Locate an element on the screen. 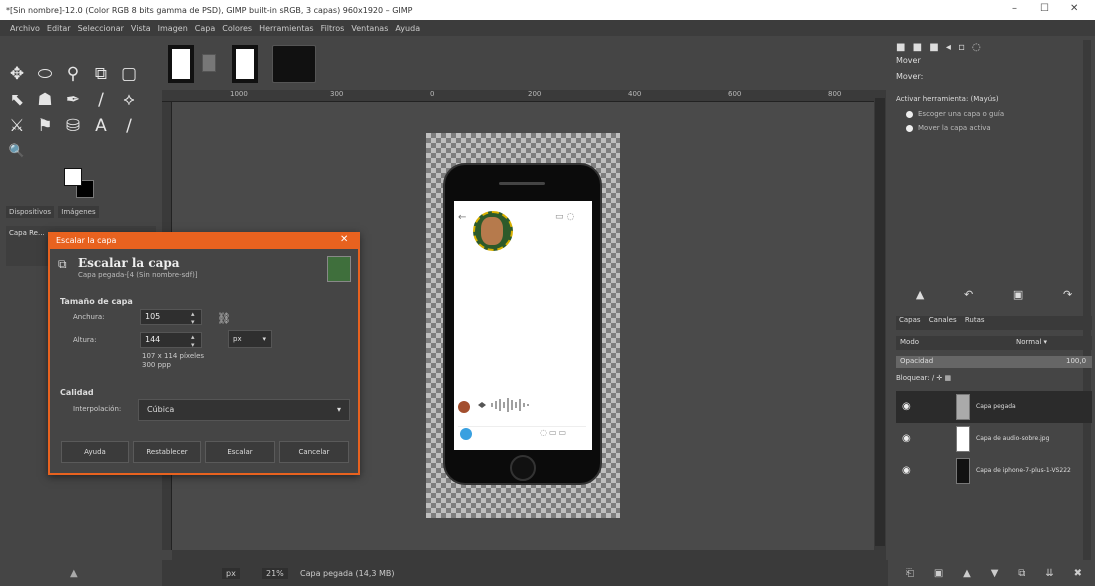 This screenshot has width=1095, height=586. undo-icon: ↶ is located at coordinates (968, 298).